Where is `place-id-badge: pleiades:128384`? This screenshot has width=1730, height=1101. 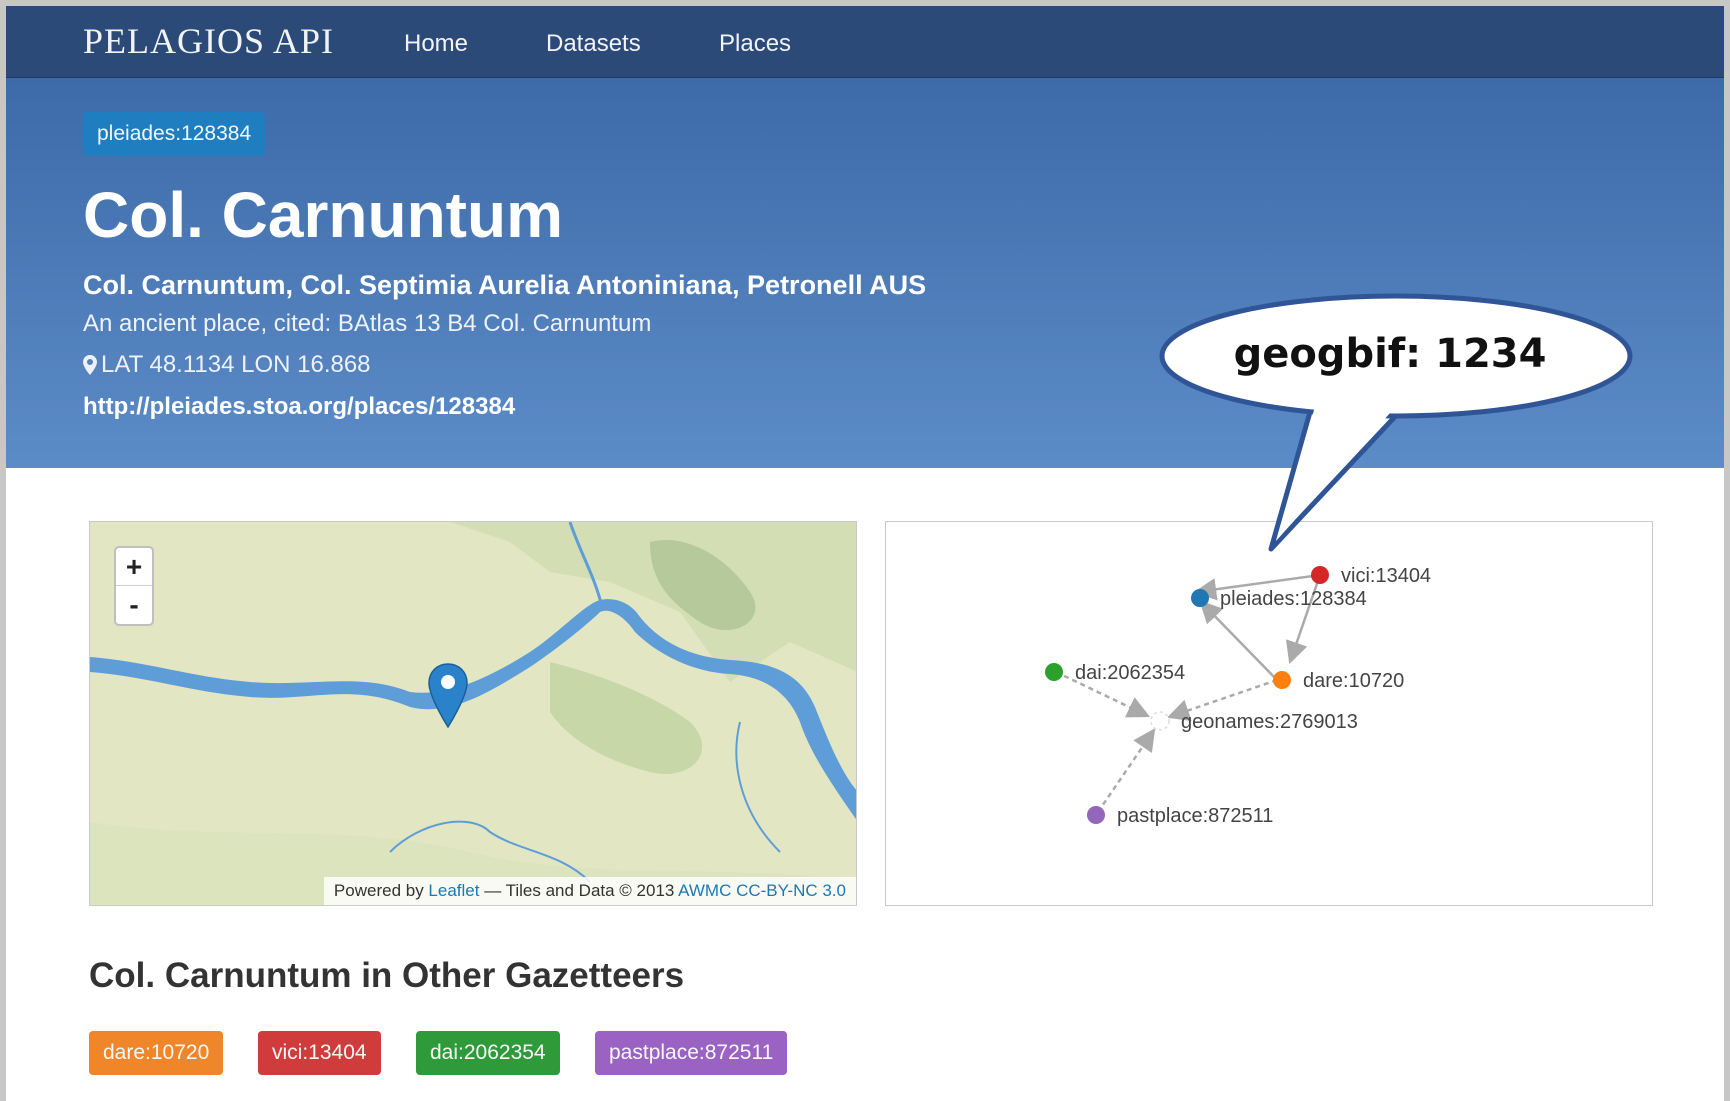 place-id-badge: pleiades:128384 is located at coordinates (174, 134).